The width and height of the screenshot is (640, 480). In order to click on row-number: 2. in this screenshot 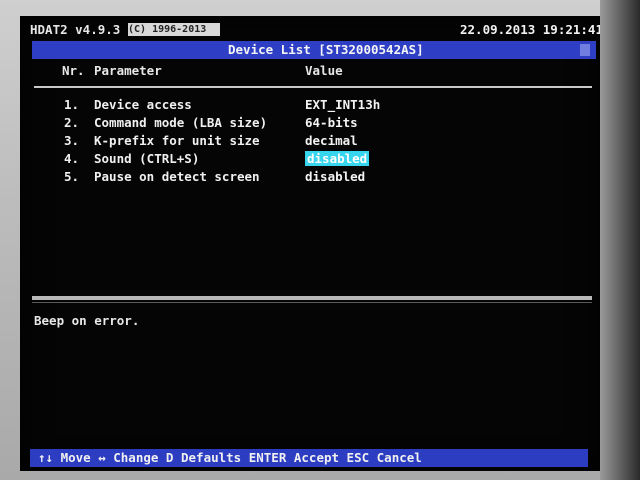, I will do `click(72, 122)`.